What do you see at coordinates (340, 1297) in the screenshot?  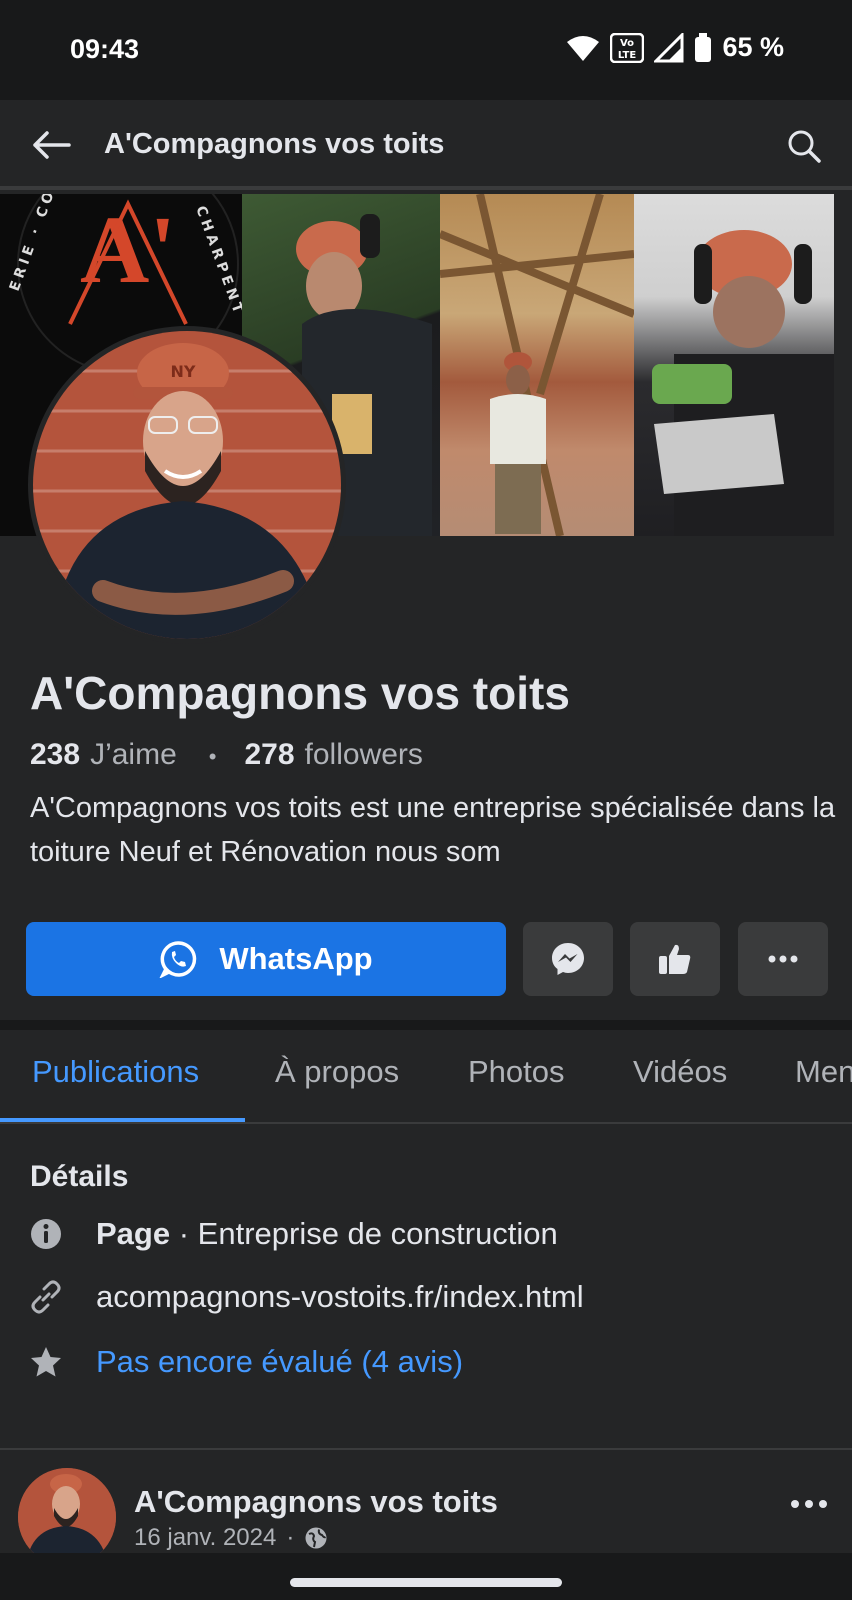 I see `website-link: acompagnons-vostoits.fr/index.html` at bounding box center [340, 1297].